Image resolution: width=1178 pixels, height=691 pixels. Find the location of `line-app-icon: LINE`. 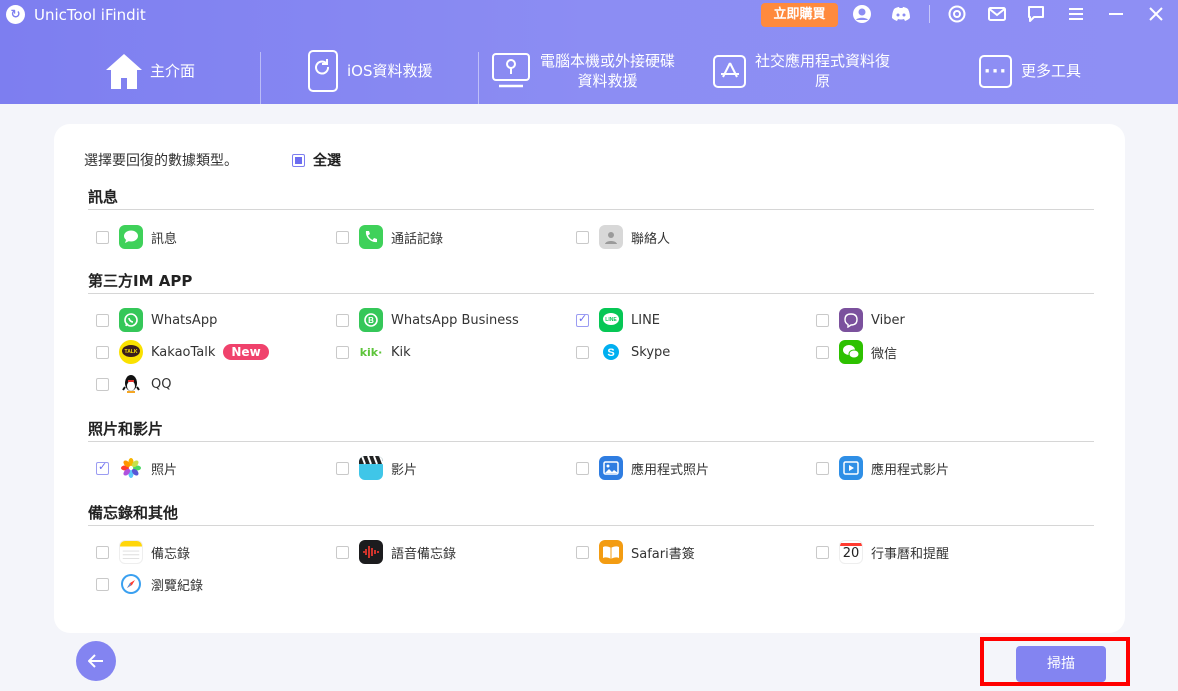

line-app-icon: LINE is located at coordinates (611, 320).